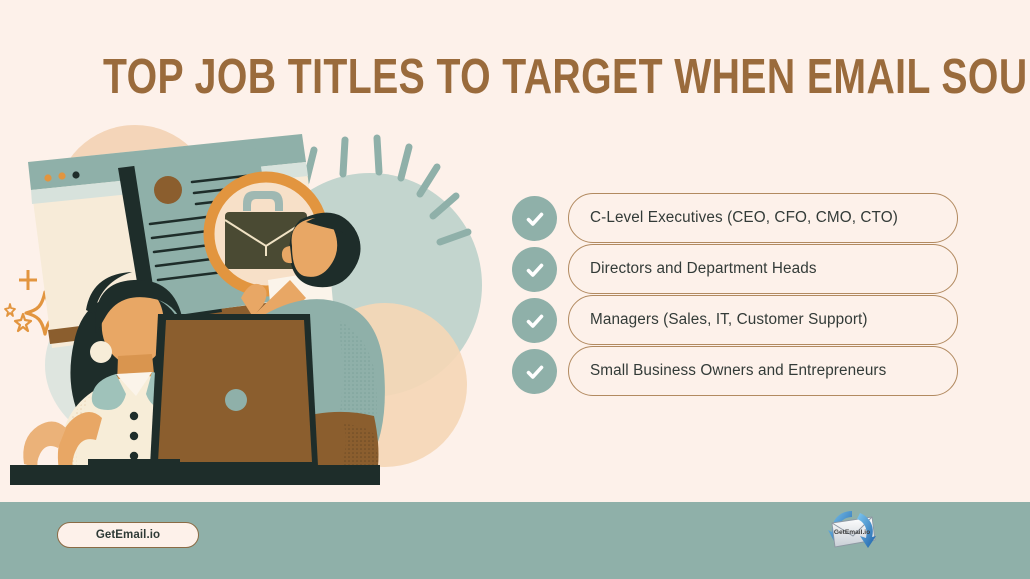 The image size is (1030, 579). Describe the element at coordinates (763, 269) in the screenshot. I see `list-item-label: Directors and Department Heads` at that location.